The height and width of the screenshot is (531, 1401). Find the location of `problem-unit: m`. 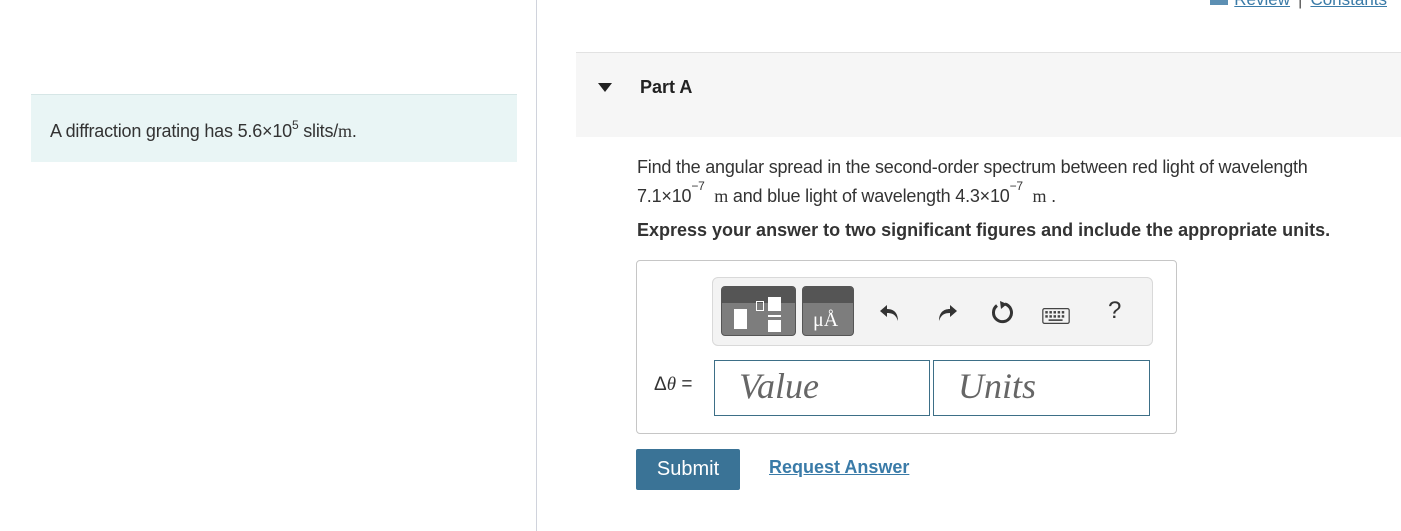

problem-unit: m is located at coordinates (345, 131).